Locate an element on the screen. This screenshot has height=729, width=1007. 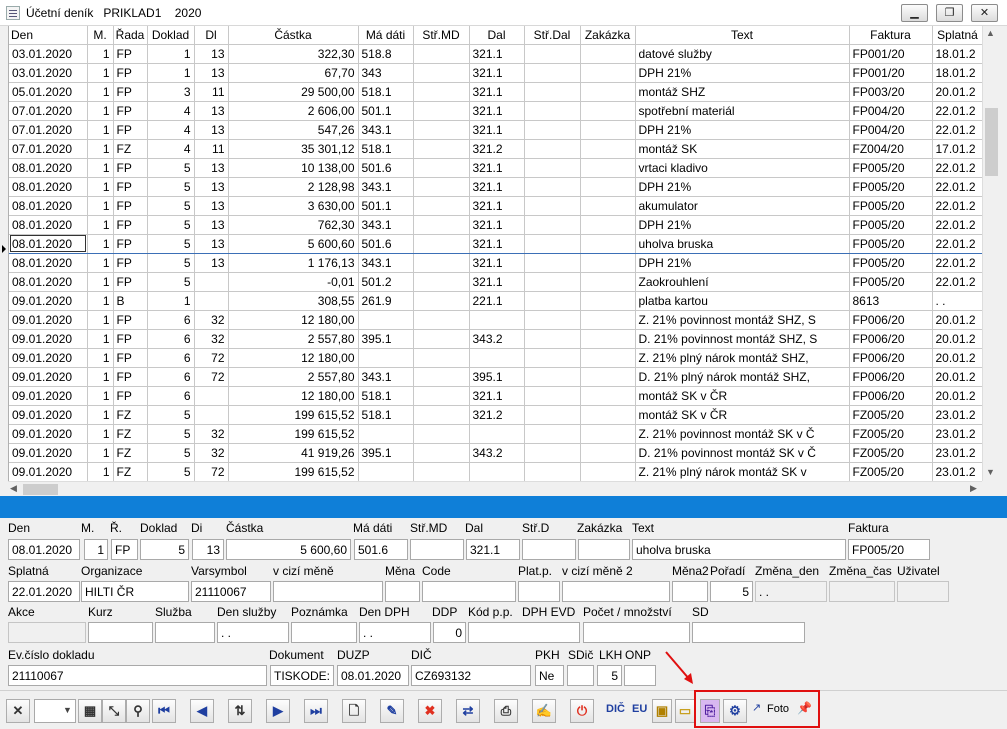
table-cell: FZ is located at coordinates (130, 149).